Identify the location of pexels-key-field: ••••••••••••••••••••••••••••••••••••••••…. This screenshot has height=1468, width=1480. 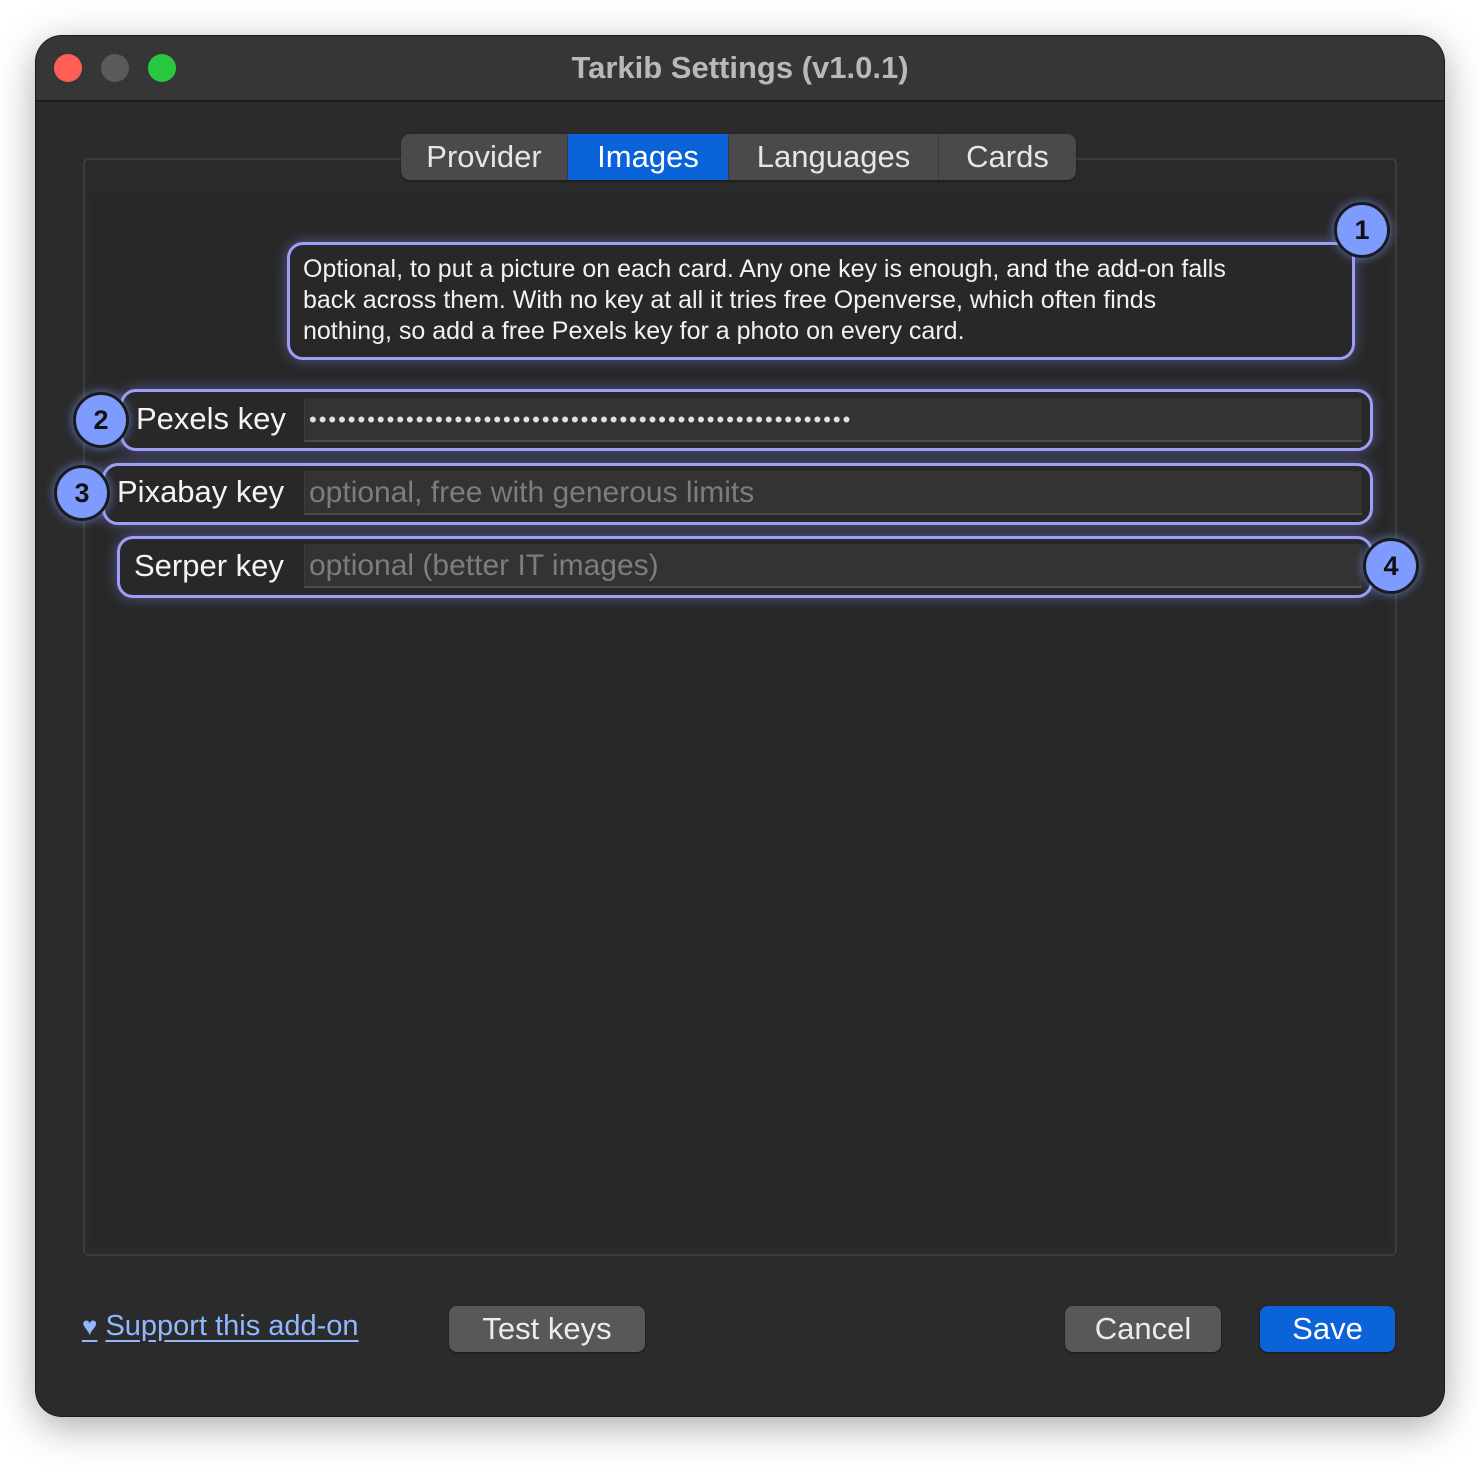
(833, 420).